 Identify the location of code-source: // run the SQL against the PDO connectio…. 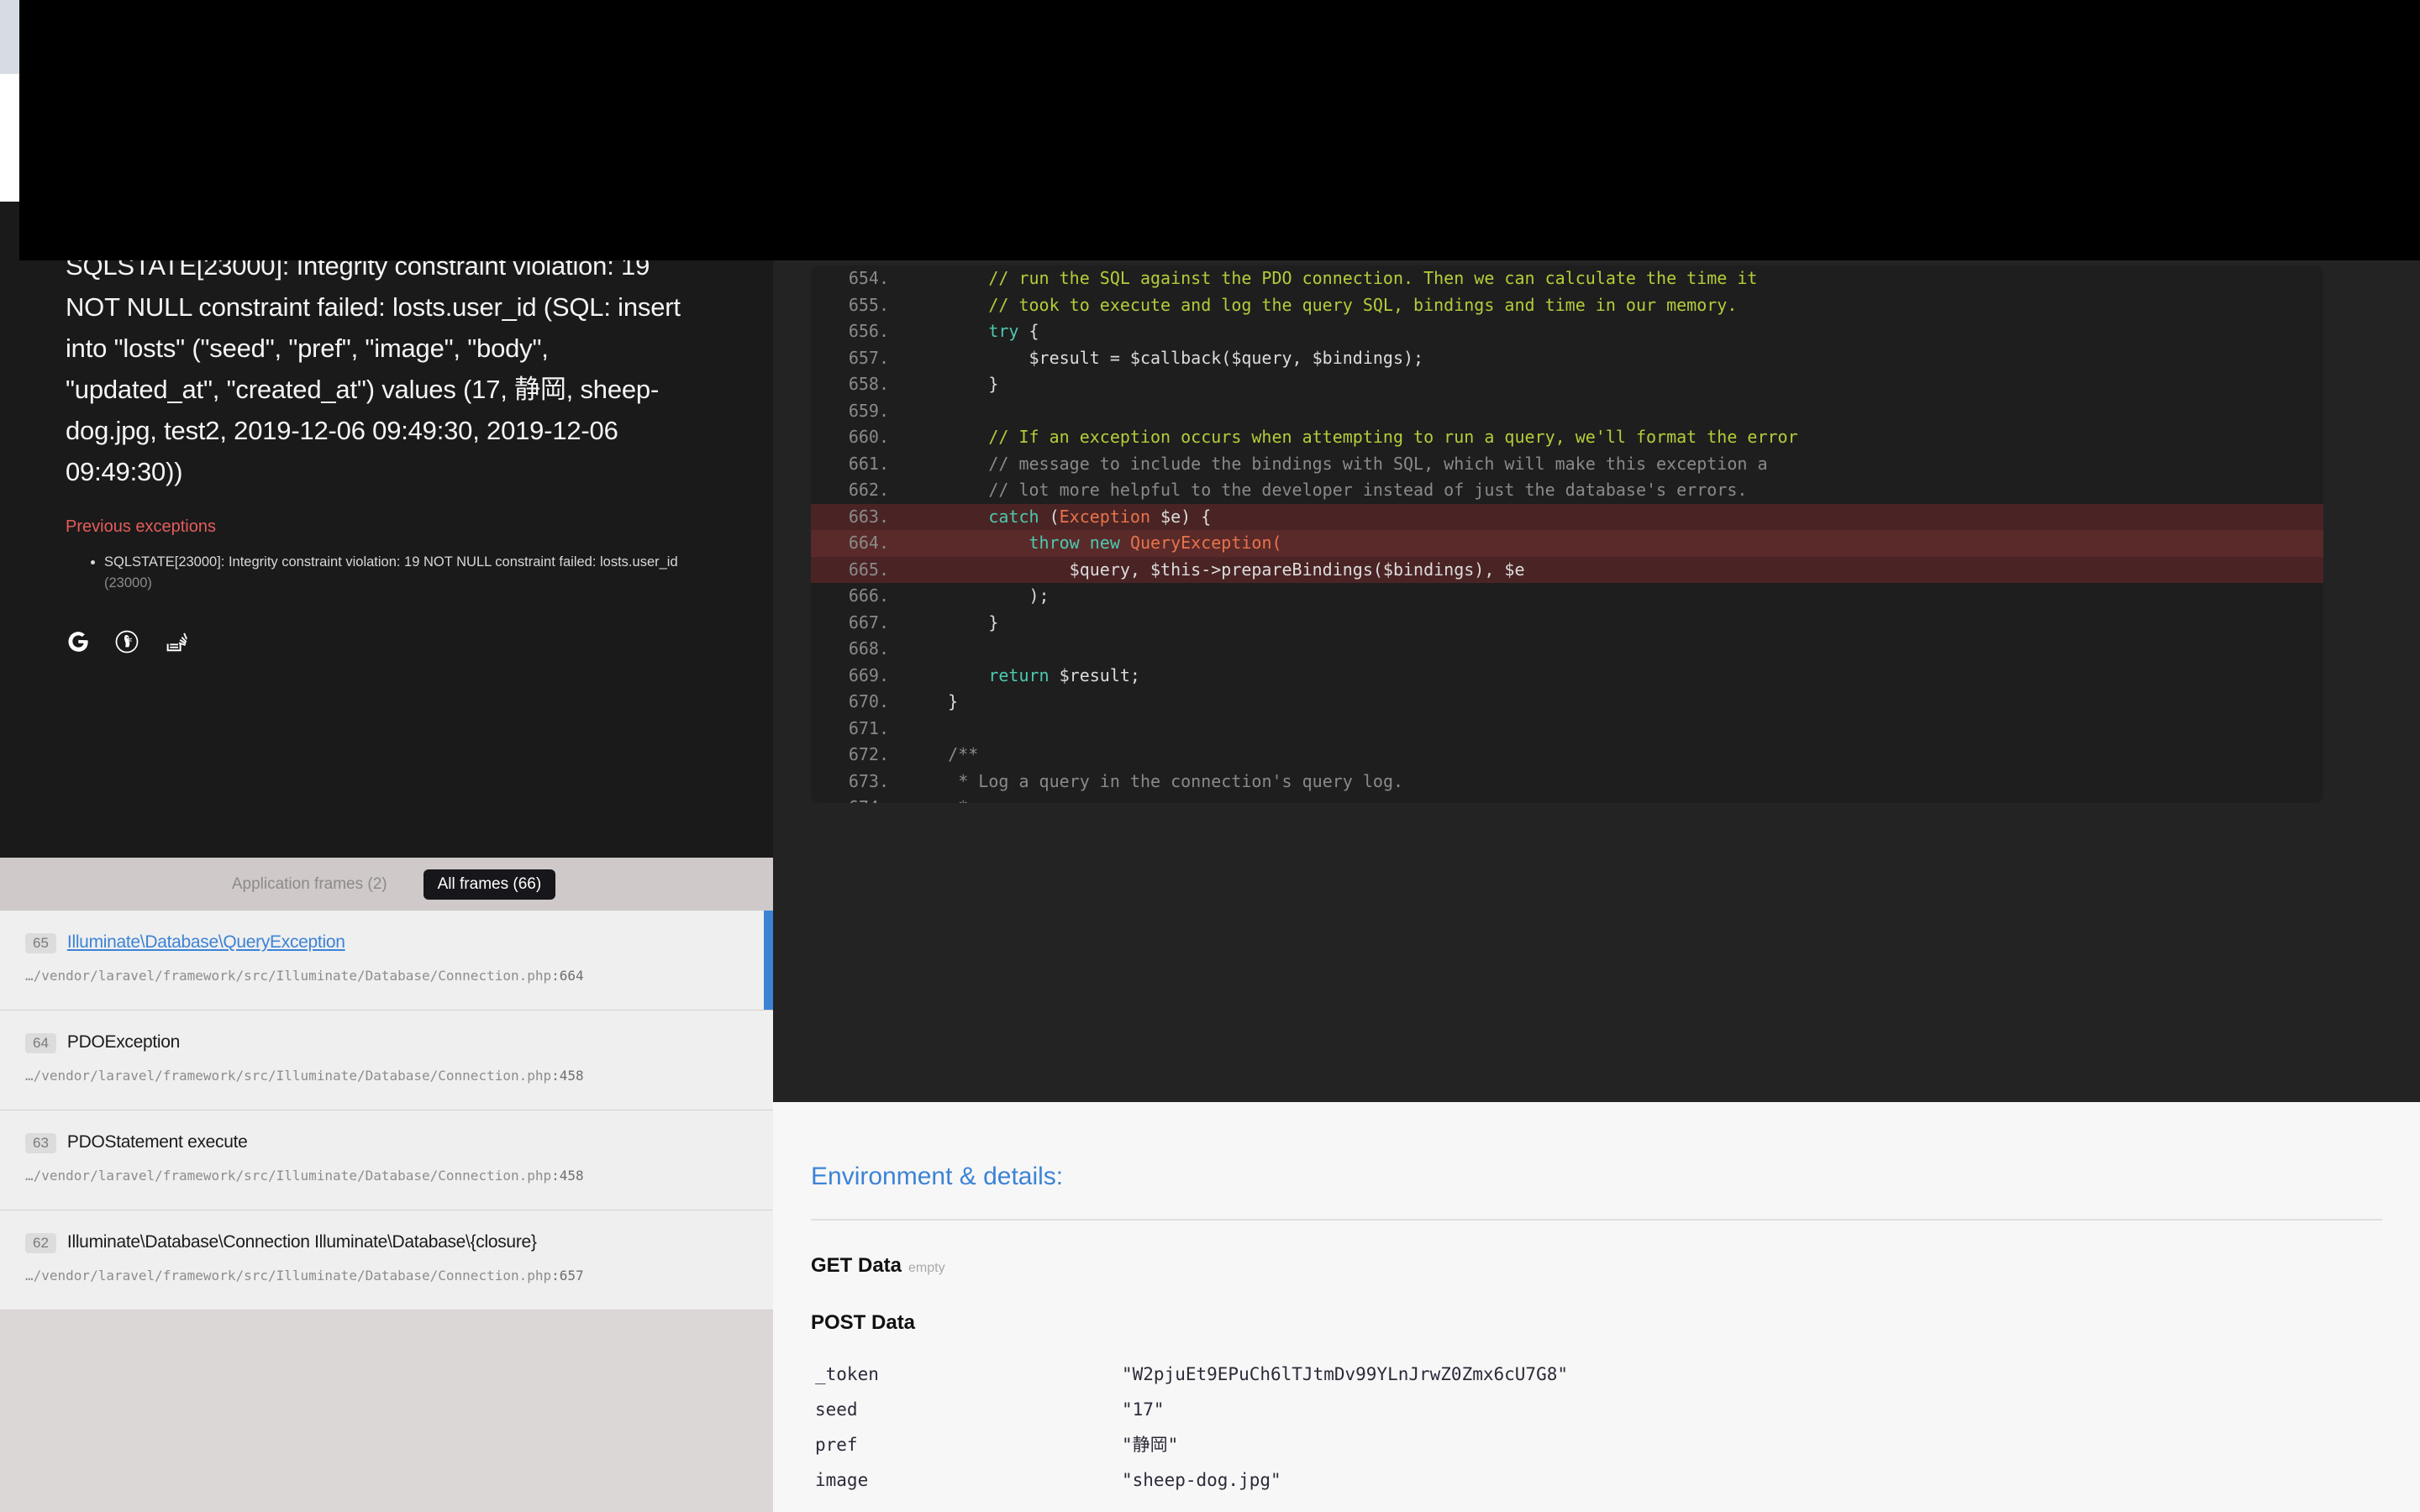
(1373, 278).